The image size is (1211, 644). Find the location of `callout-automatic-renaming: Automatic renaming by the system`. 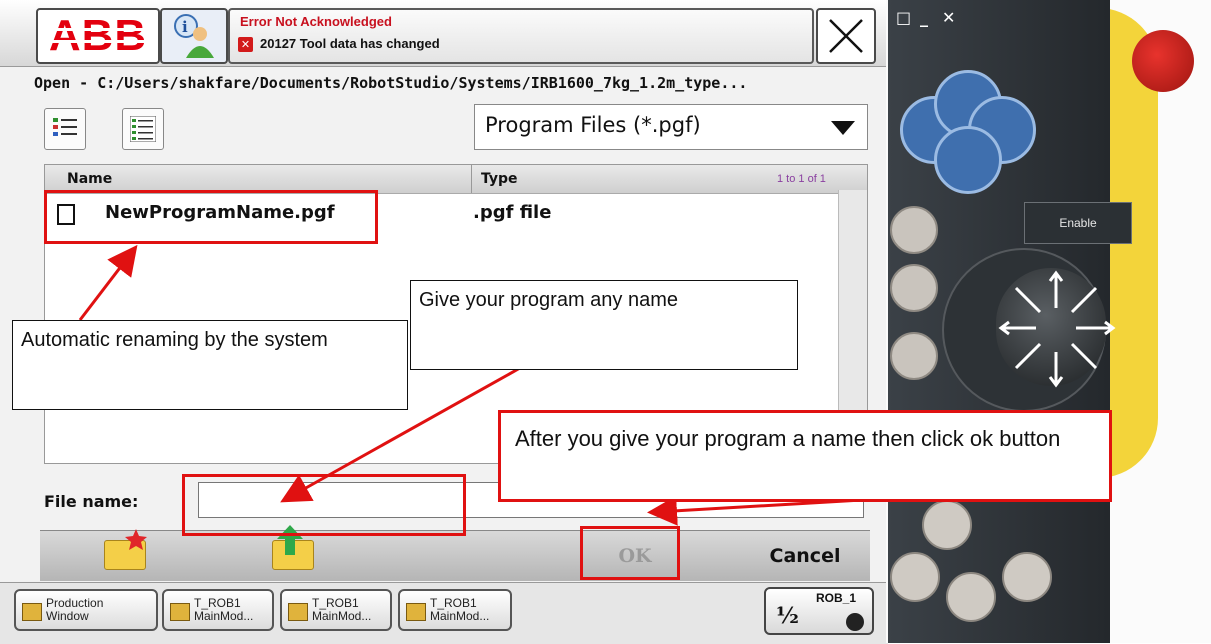

callout-automatic-renaming: Automatic renaming by the system is located at coordinates (210, 365).